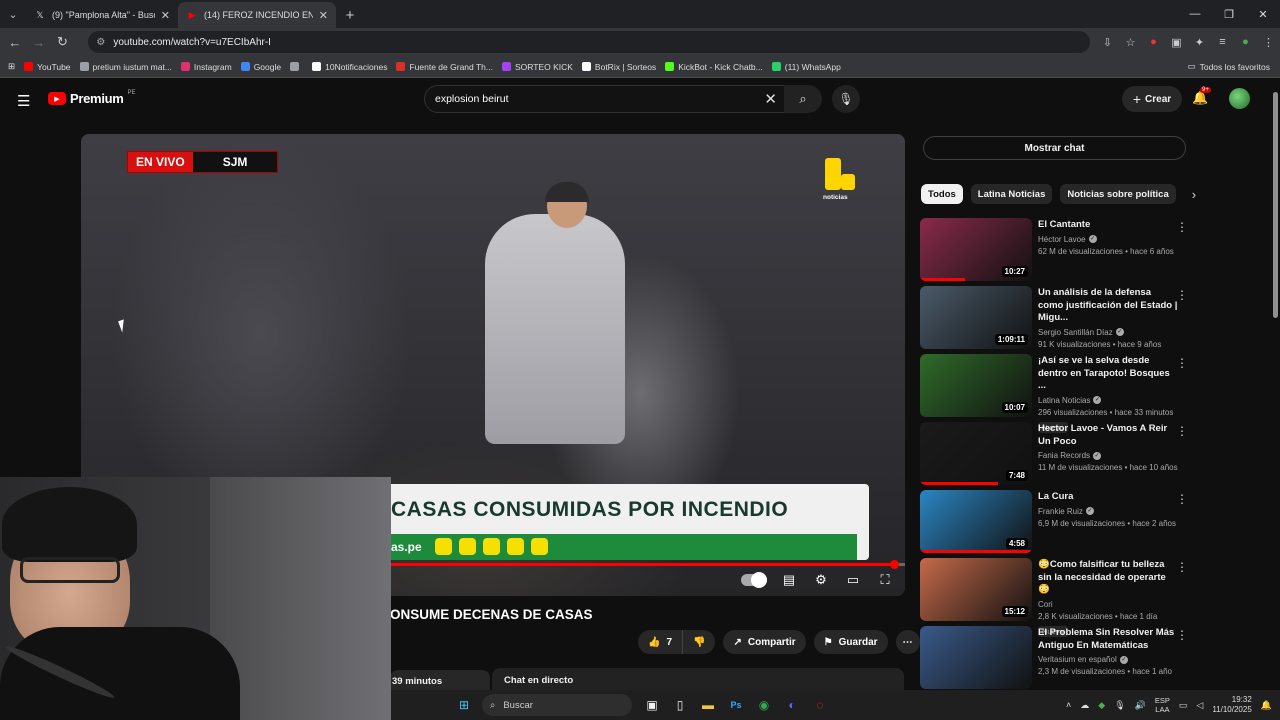  Describe the element at coordinates (102, 15) in the screenshot. I see `browser-tab-x: 𝕏 (9) "Pamplona Alta" - Buscar / X ✕` at that location.